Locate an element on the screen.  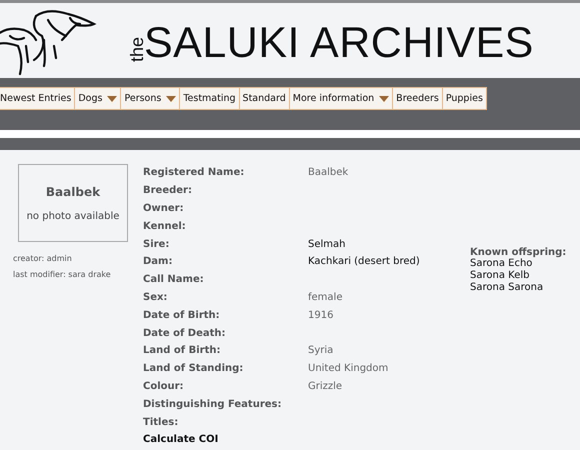
dog-name: Baalbek is located at coordinates (73, 191).